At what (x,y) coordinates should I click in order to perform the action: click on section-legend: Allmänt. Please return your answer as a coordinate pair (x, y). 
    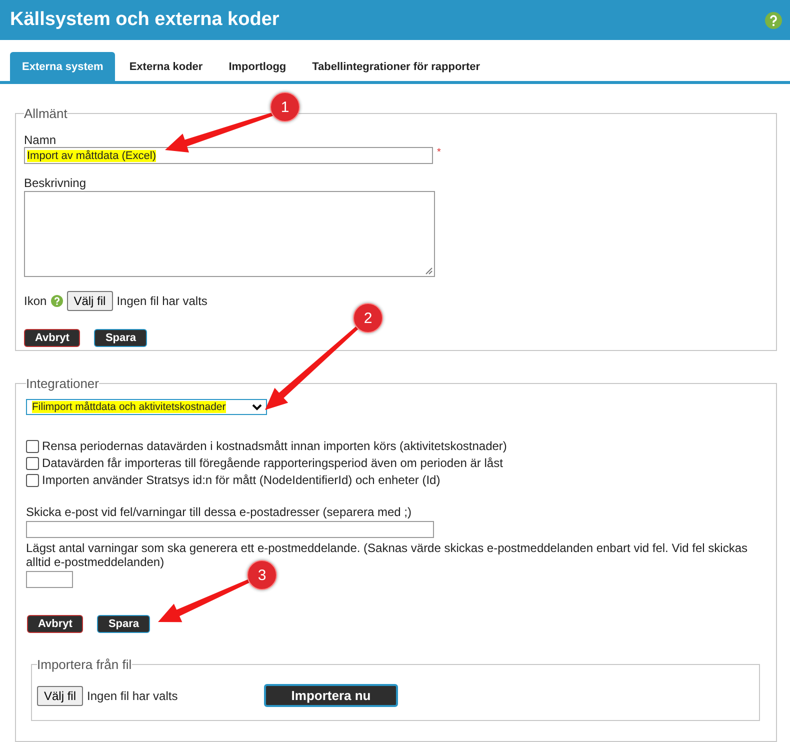
    Looking at the image, I should click on (46, 113).